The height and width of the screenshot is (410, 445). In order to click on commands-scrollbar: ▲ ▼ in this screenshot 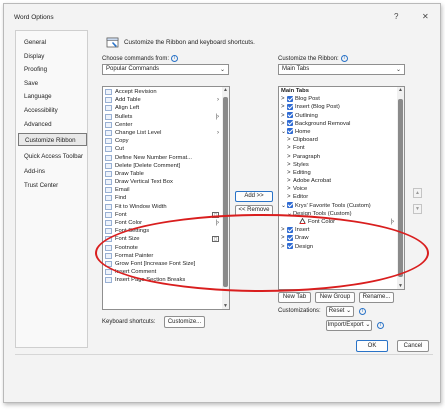, I will do `click(225, 198)`.